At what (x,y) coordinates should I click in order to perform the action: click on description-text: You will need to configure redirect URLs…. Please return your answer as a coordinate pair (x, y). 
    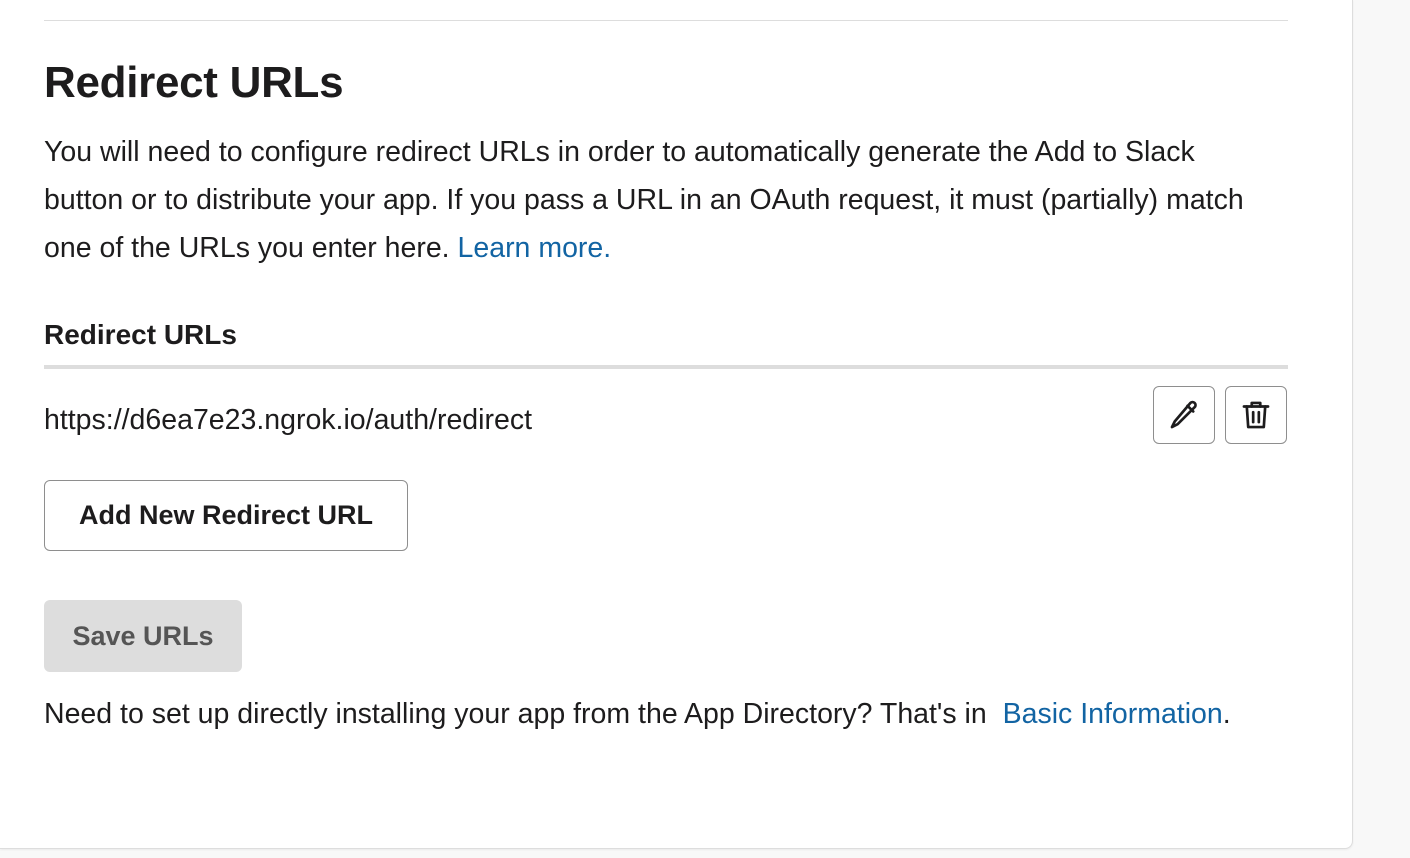
    Looking at the image, I should click on (644, 200).